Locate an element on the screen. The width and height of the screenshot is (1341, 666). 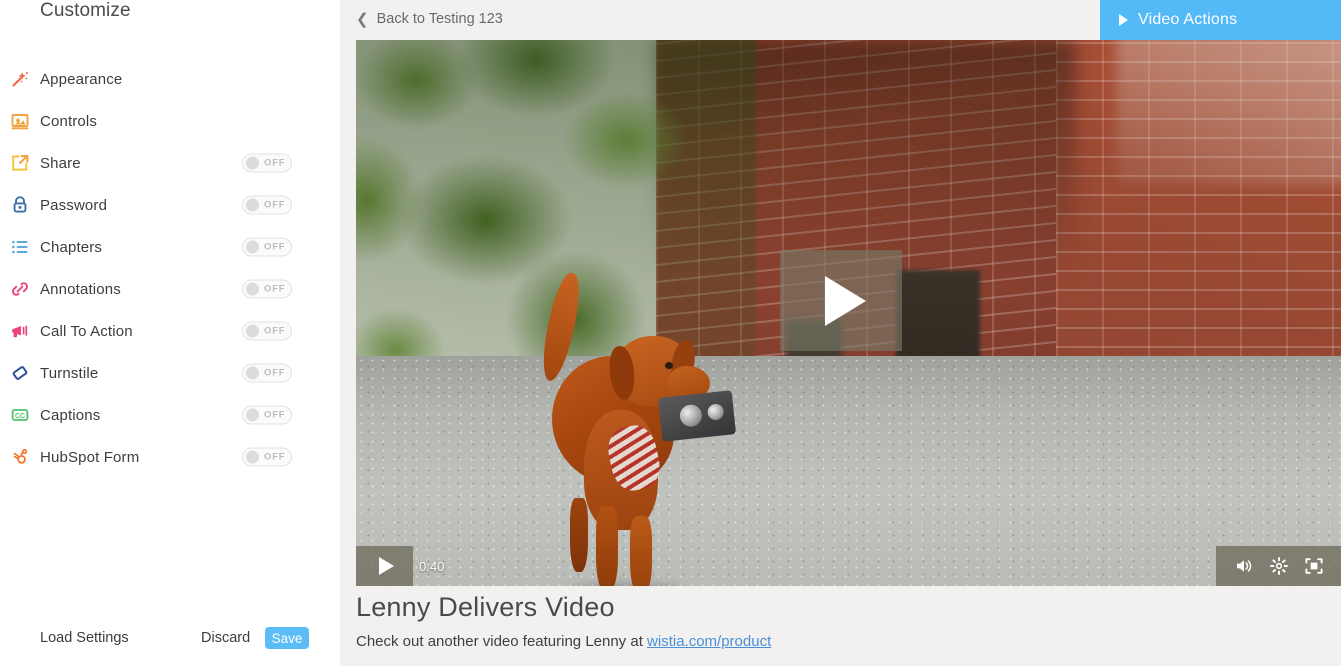
video-actions-label: Video Actions is located at coordinates (1188, 19).